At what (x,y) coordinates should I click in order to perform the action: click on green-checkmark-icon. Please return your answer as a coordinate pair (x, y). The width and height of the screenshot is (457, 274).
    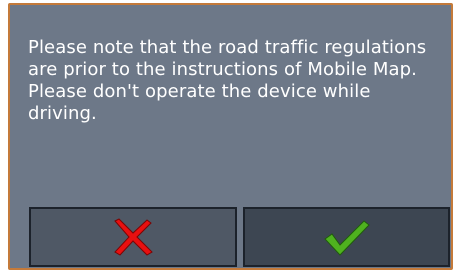
    Looking at the image, I should click on (347, 237).